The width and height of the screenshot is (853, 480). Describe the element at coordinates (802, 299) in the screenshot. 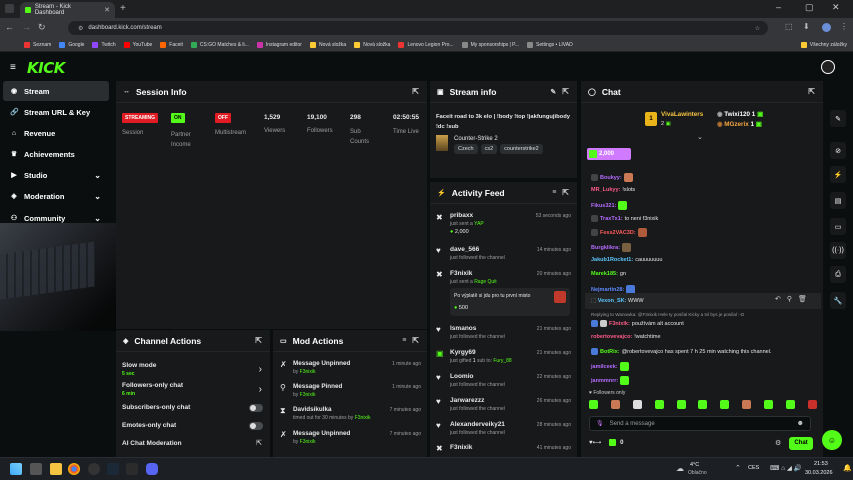

I see `delete-icon: 🗑` at that location.